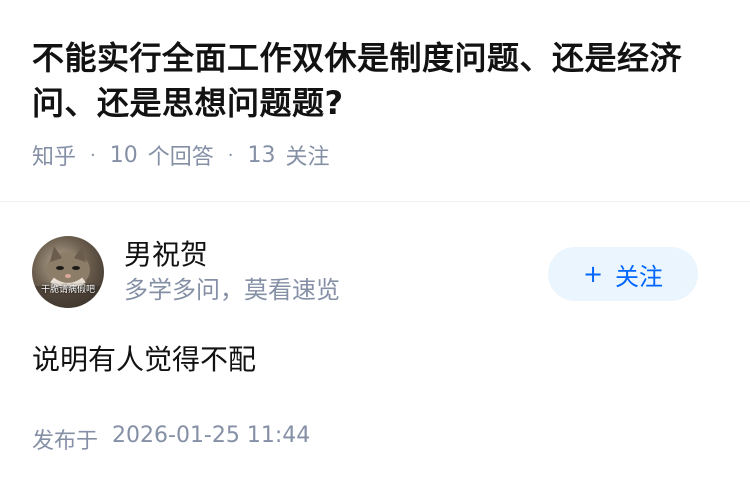 This screenshot has height=490, width=750. What do you see at coordinates (375, 155) in the screenshot?
I see `question-meta: 知乎 · 10 个回答 · 13 关注` at bounding box center [375, 155].